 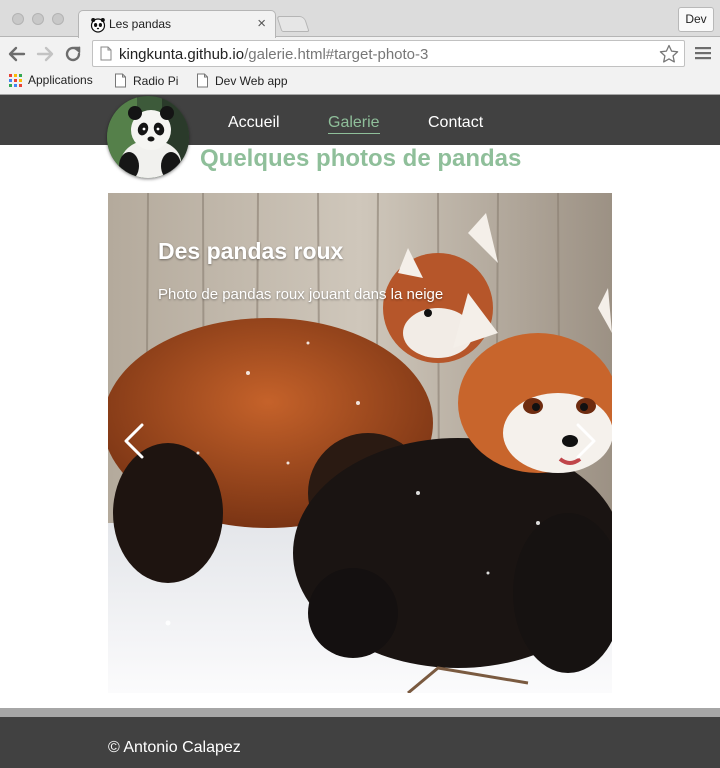 I want to click on chevron-left-icon, so click(x=134, y=441).